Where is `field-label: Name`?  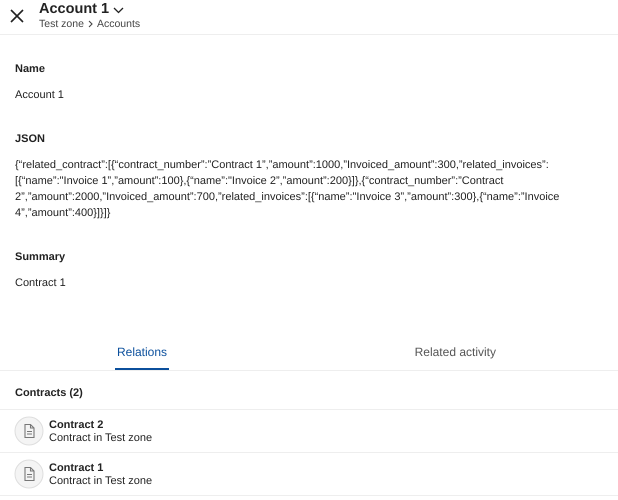
field-label: Name is located at coordinates (30, 69).